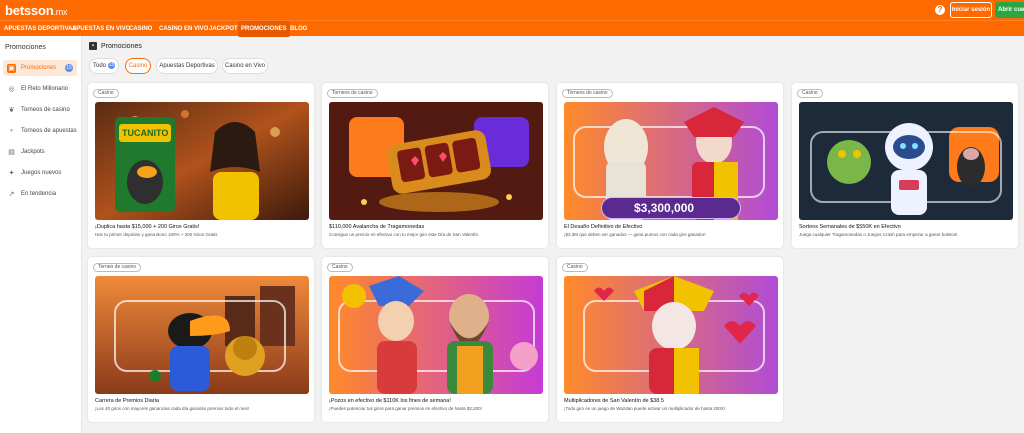 The width and height of the screenshot is (1024, 433). Describe the element at coordinates (121, 46) in the screenshot. I see `page-title: Promociones` at that location.